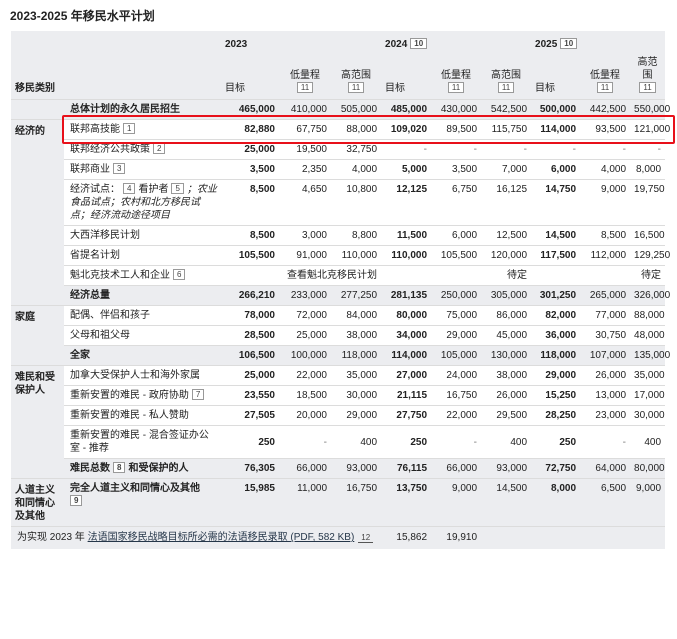 This screenshot has width=677, height=639. What do you see at coordinates (456, 415) in the screenshot?
I see `table-cell: 22,000` at bounding box center [456, 415].